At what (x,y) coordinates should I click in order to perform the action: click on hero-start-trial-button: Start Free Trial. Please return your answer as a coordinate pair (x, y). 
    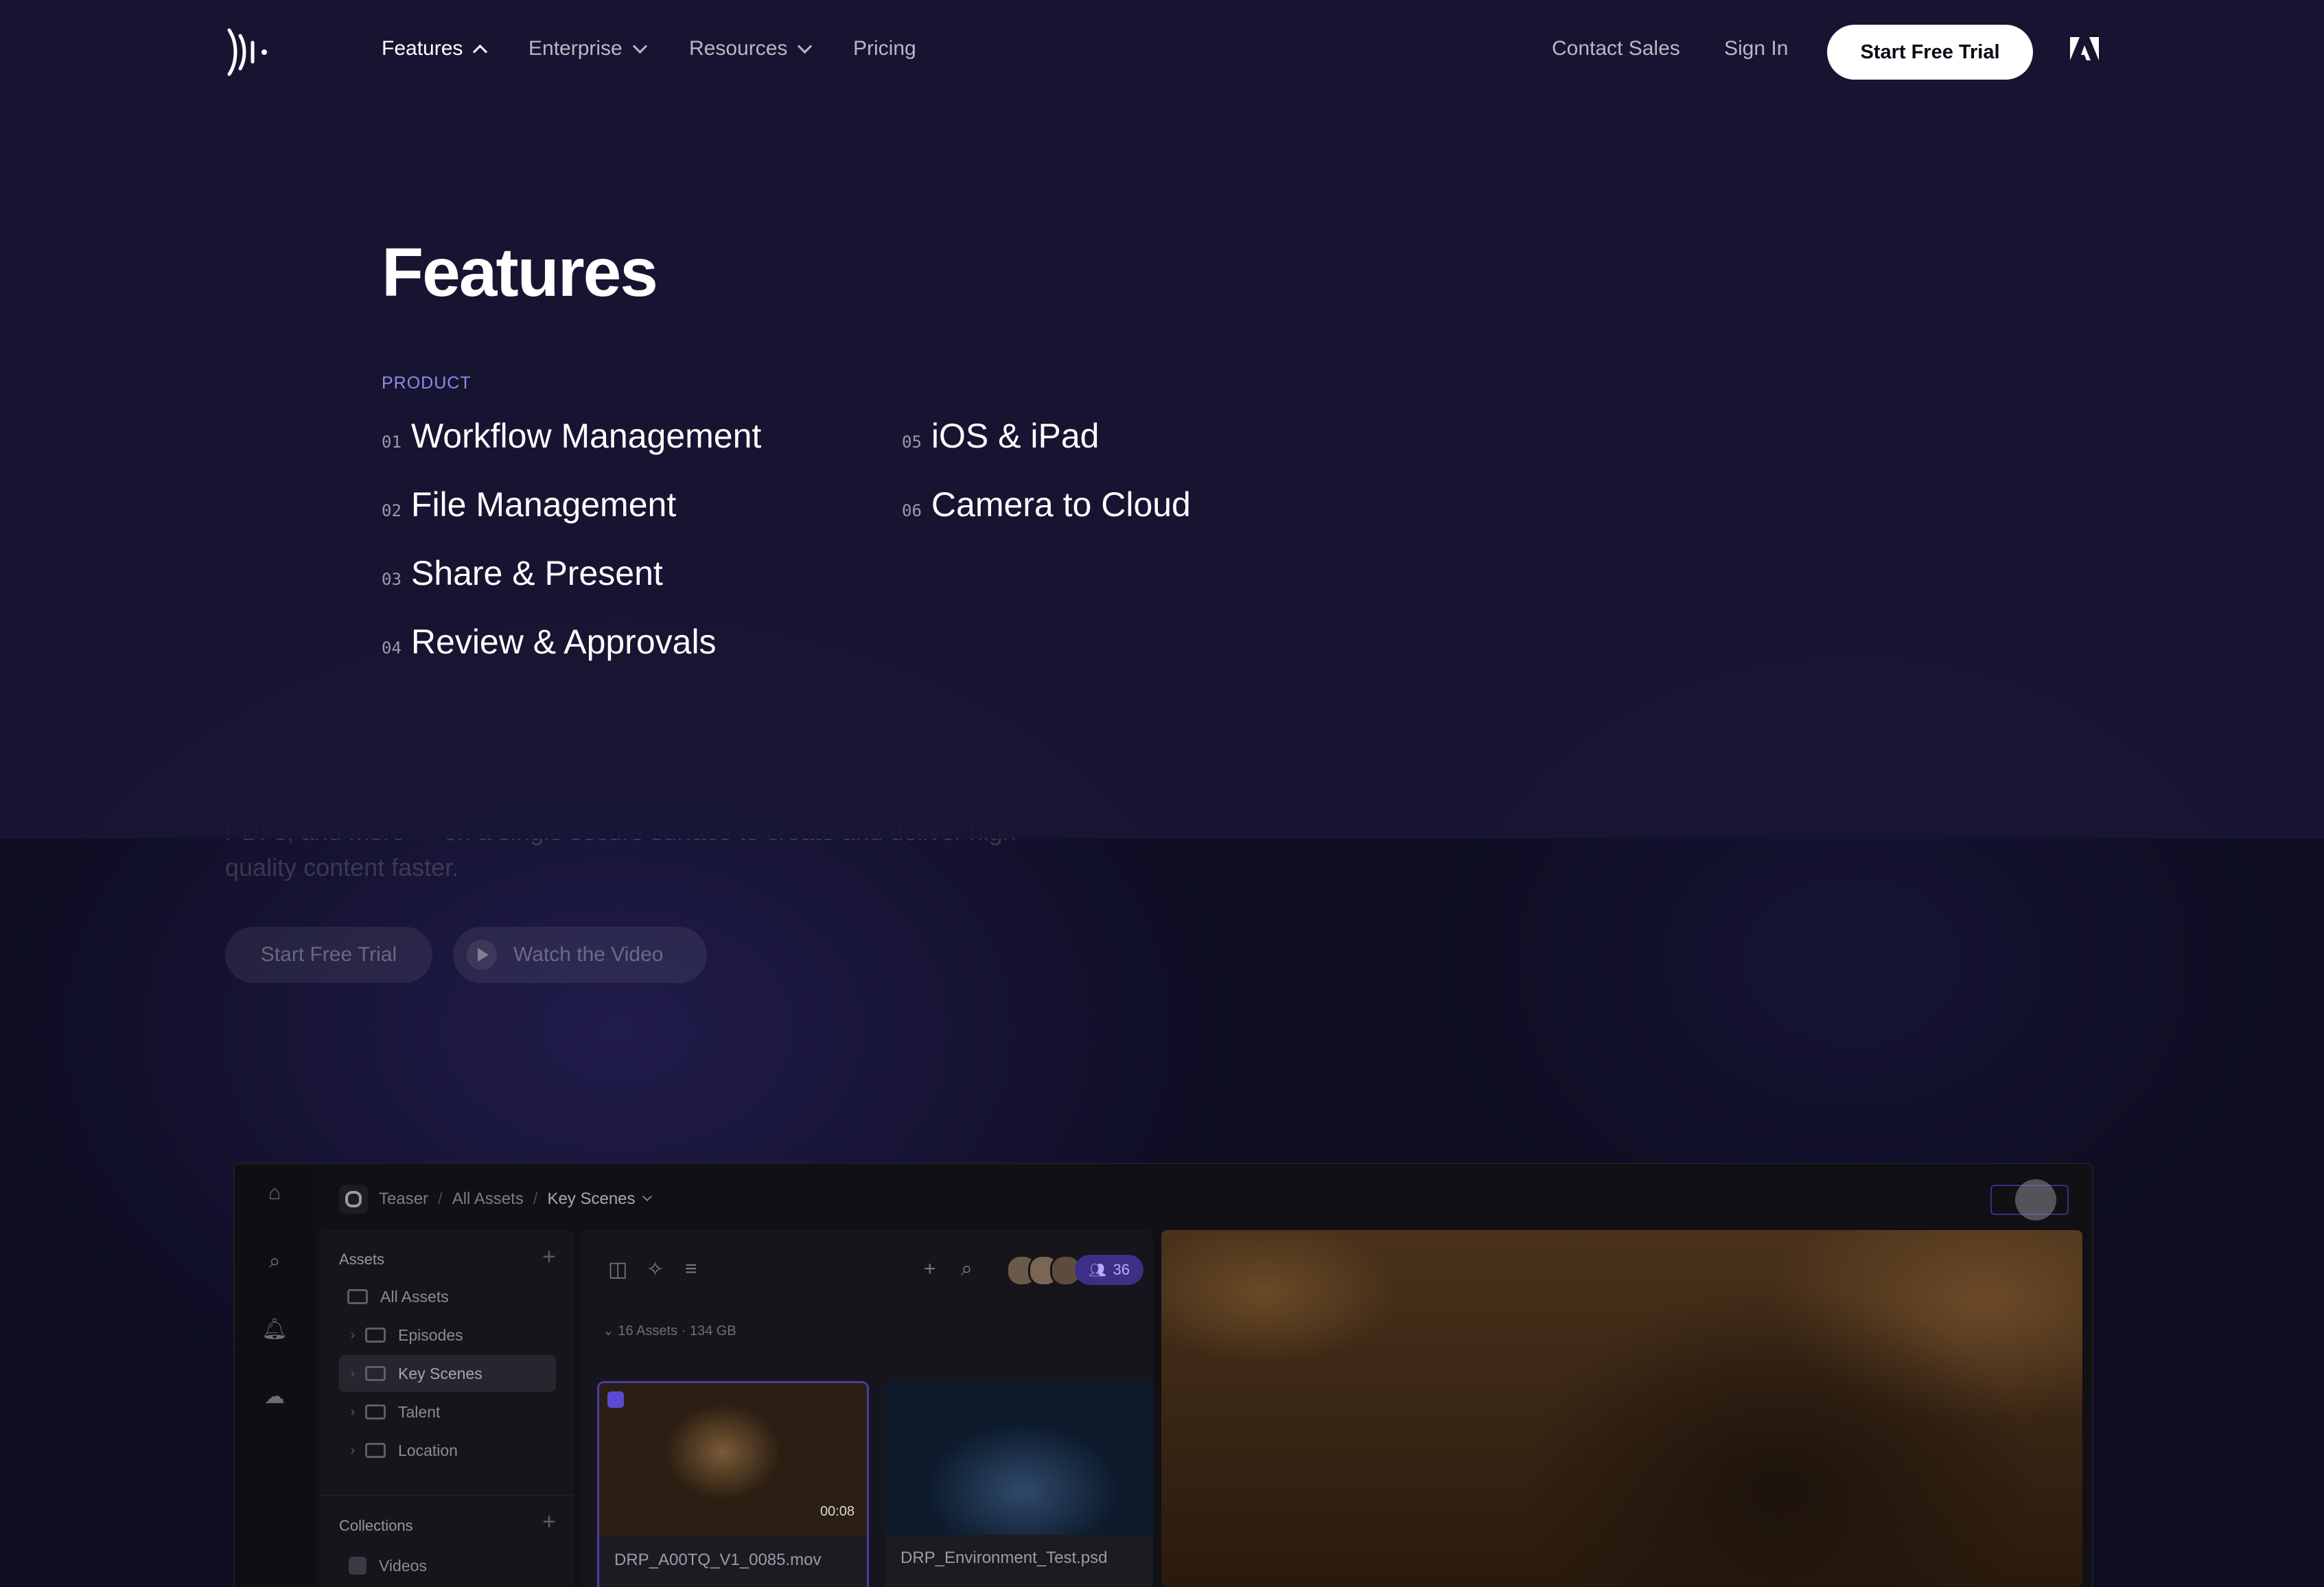
    Looking at the image, I should click on (328, 955).